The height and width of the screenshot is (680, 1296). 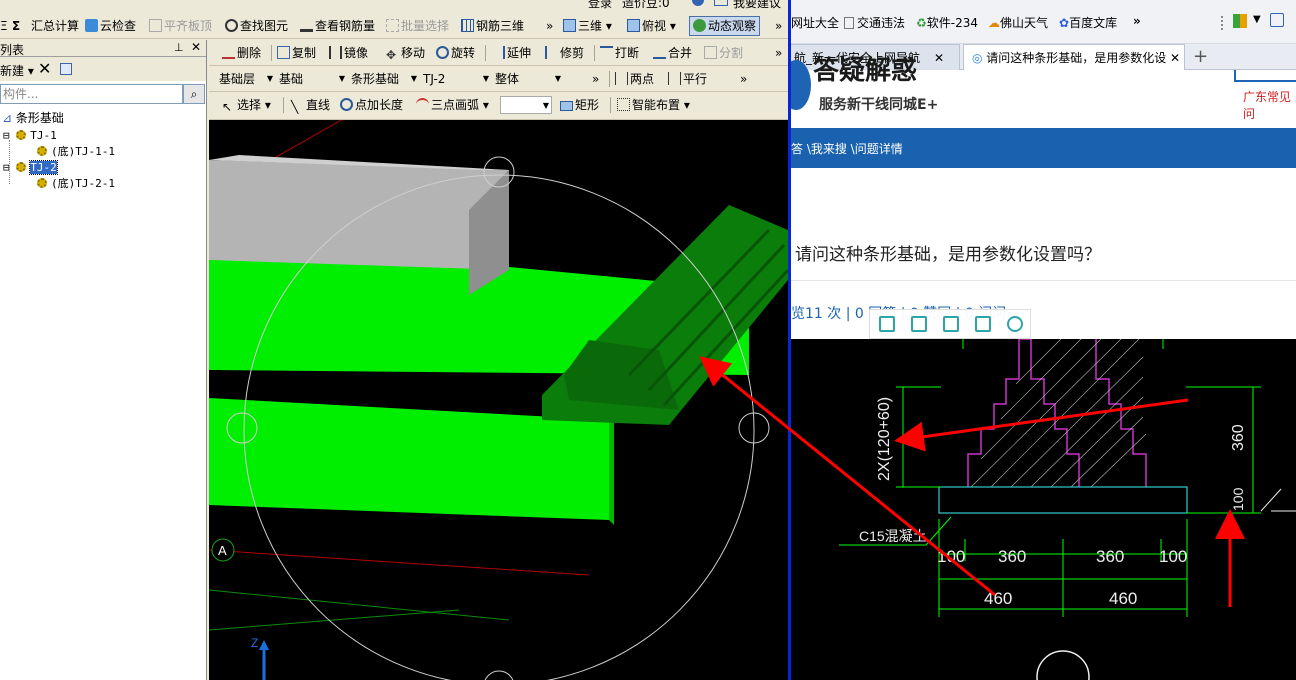 I want to click on delete-icon: ✕, so click(x=44, y=68).